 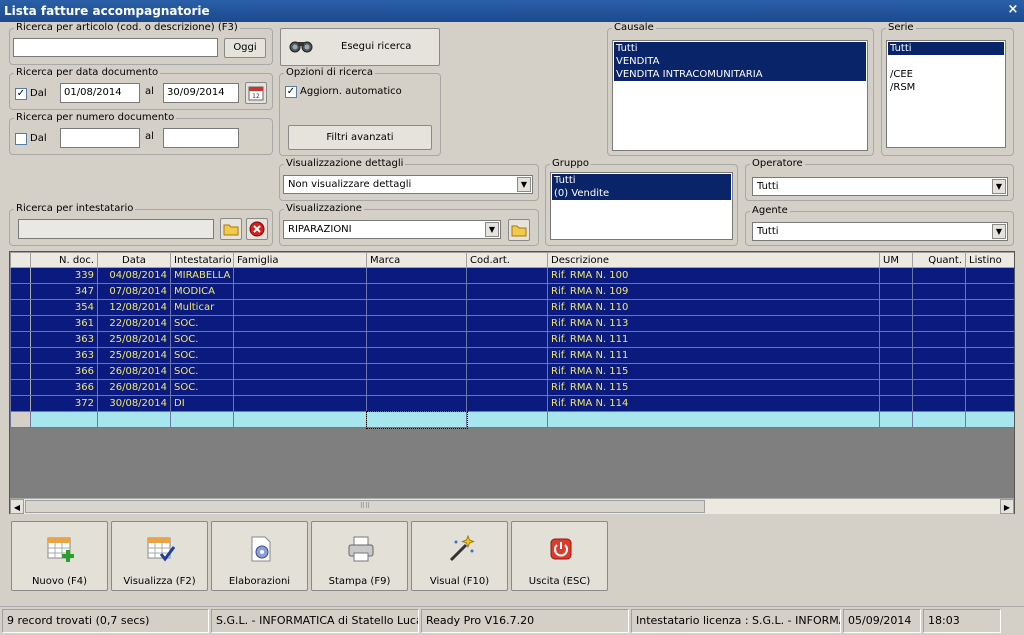 What do you see at coordinates (408, 184) in the screenshot?
I see `details-view-select: Non visualizzare dettagli ▼` at bounding box center [408, 184].